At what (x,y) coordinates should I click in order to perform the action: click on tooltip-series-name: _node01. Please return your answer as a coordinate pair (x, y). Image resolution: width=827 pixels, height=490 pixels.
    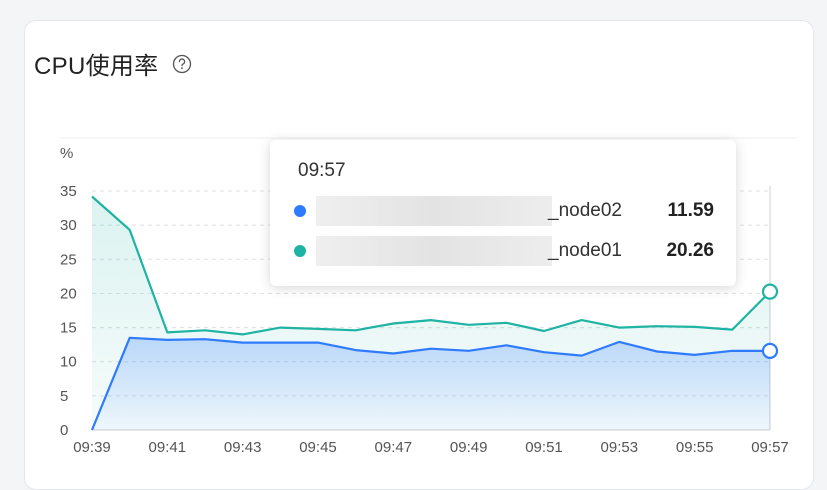
    Looking at the image, I should click on (585, 250).